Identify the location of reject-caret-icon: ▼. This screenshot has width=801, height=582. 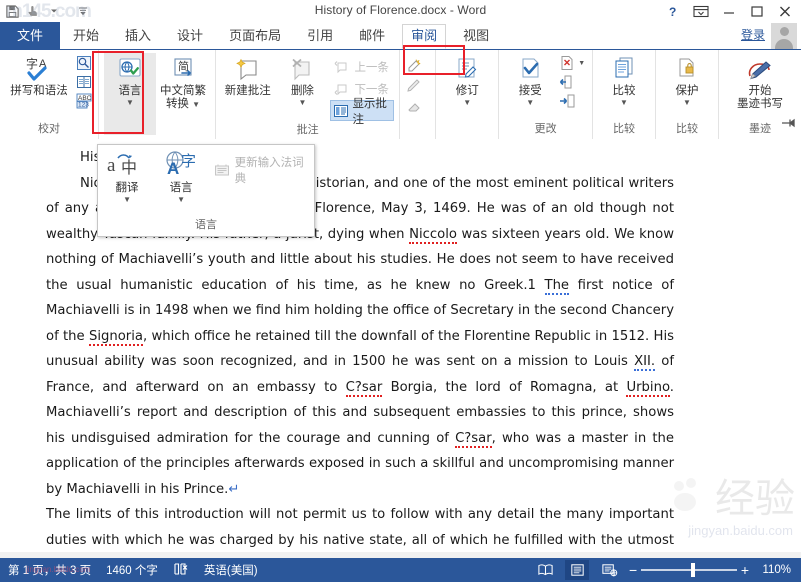
(581, 63).